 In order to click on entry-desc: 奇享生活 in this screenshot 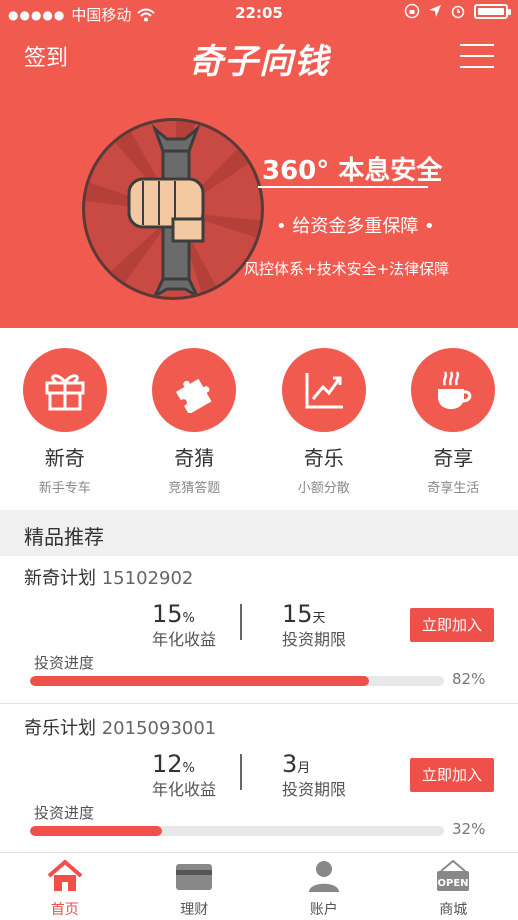, I will do `click(453, 488)`.